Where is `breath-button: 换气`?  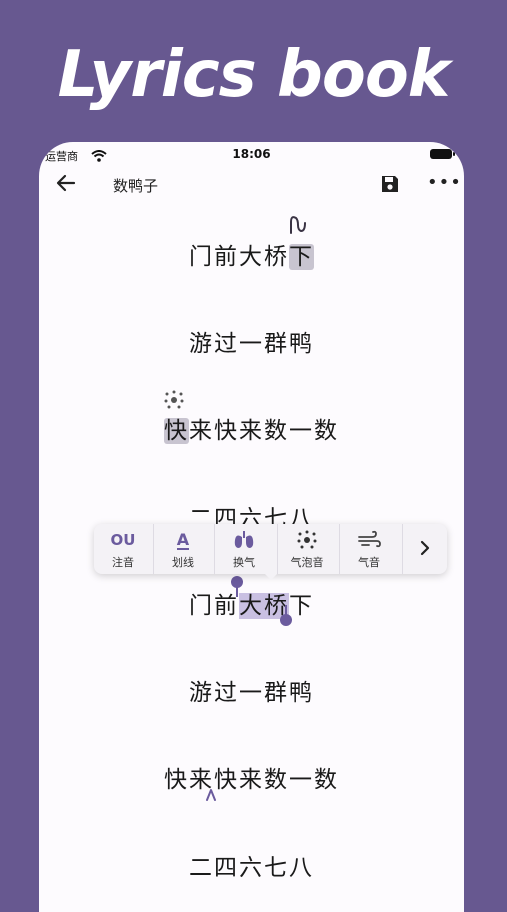 breath-button: 换气 is located at coordinates (244, 549).